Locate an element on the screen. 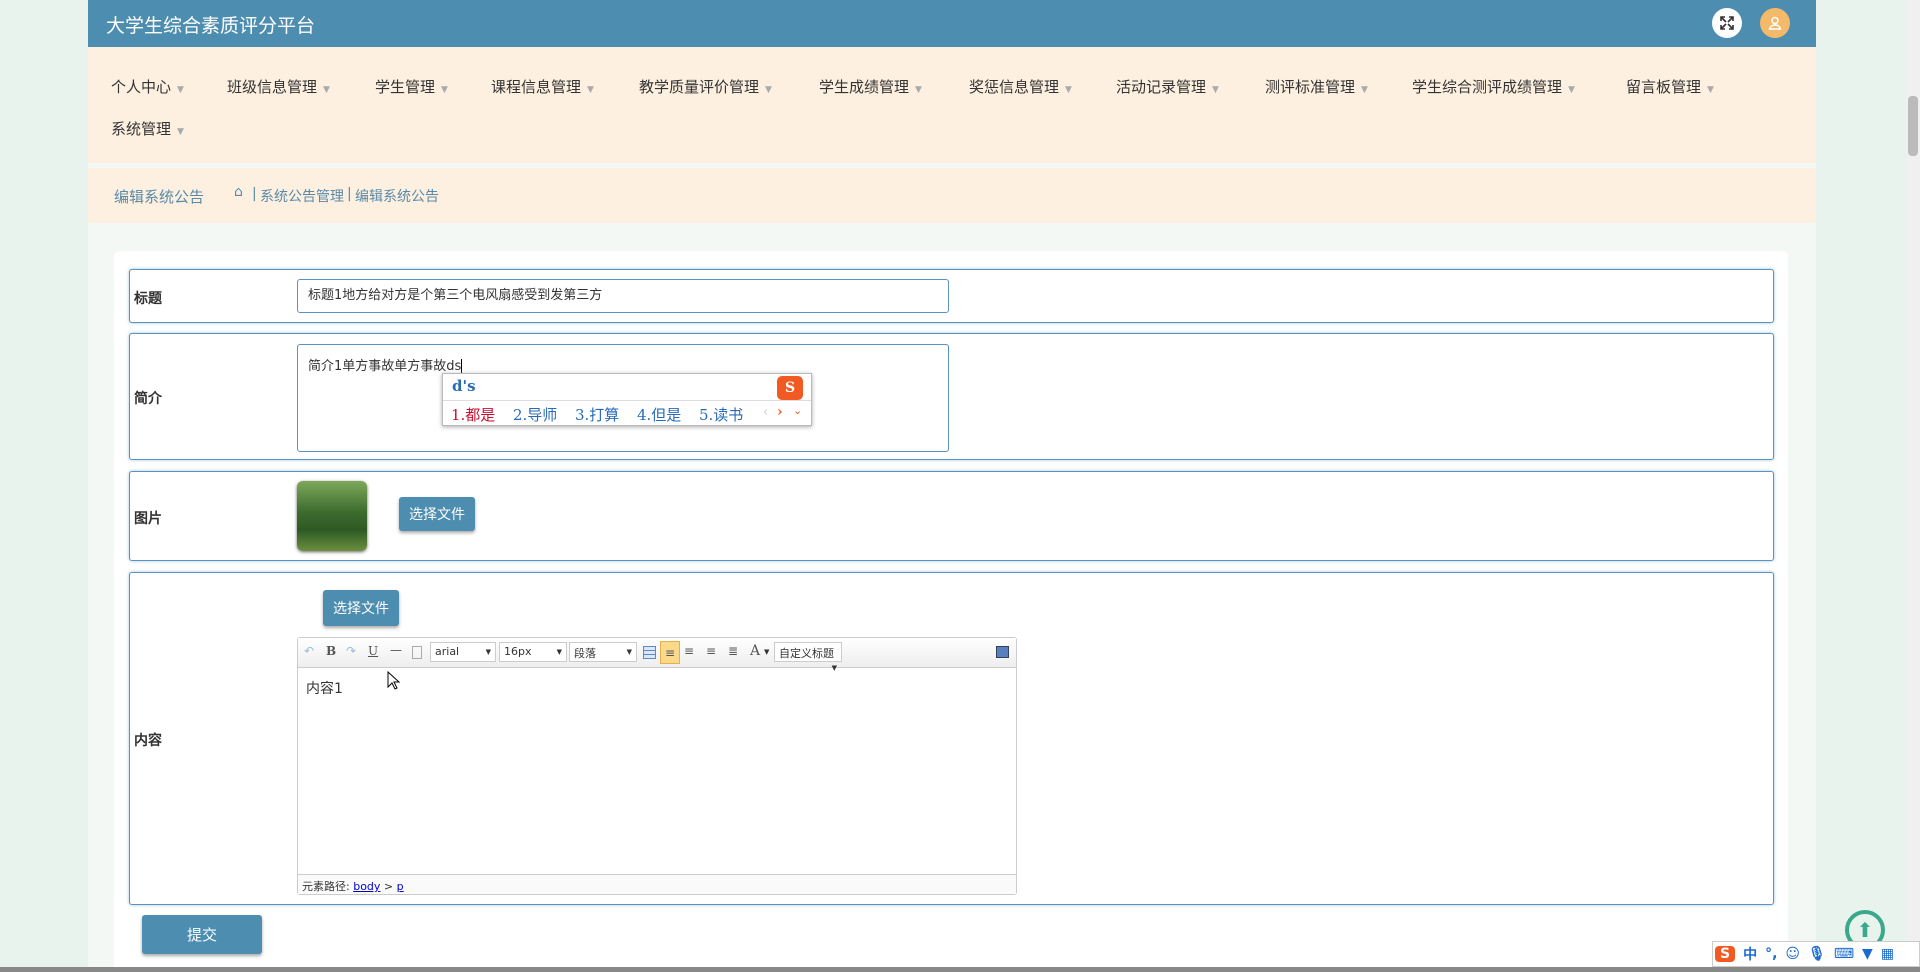  nav-item: 班级信息管理 ▼ is located at coordinates (278, 86).